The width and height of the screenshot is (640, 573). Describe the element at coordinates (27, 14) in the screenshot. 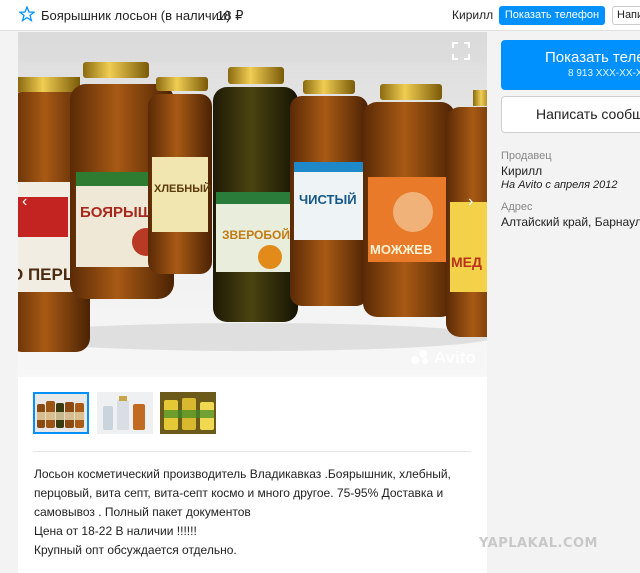

I see `favorite-star-icon` at that location.